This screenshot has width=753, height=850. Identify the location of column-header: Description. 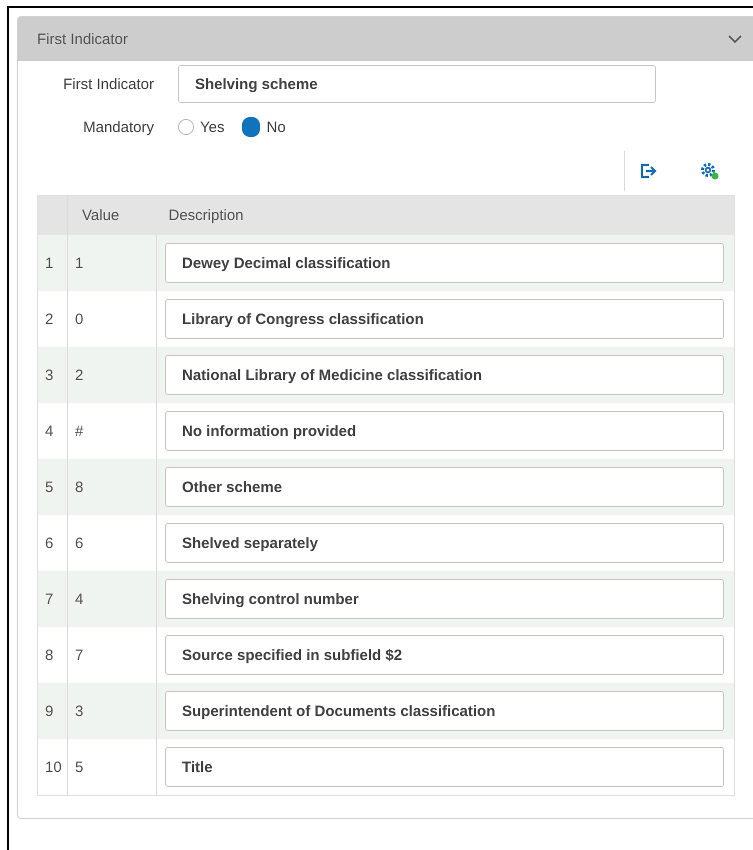
(445, 215).